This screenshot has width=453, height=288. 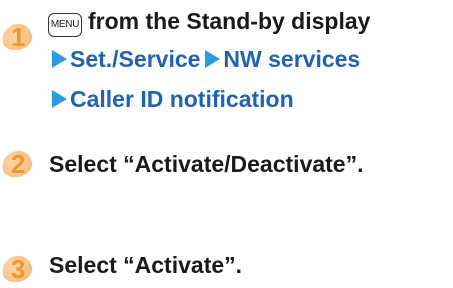 I want to click on step-1-line-2: Set./Service NW services, so click(x=206, y=59).